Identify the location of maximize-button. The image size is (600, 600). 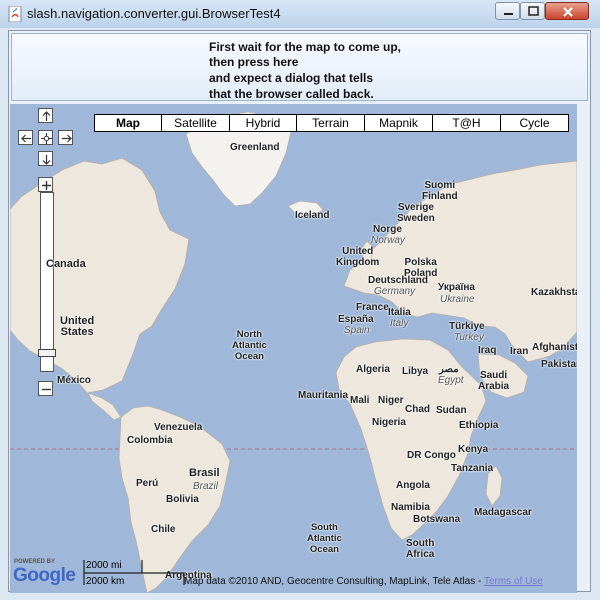
(532, 11).